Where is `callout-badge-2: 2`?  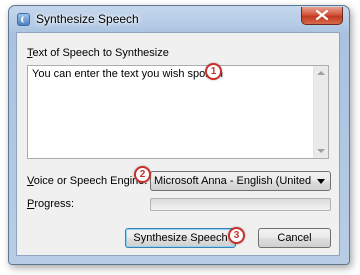
callout-badge-2: 2 is located at coordinates (142, 174).